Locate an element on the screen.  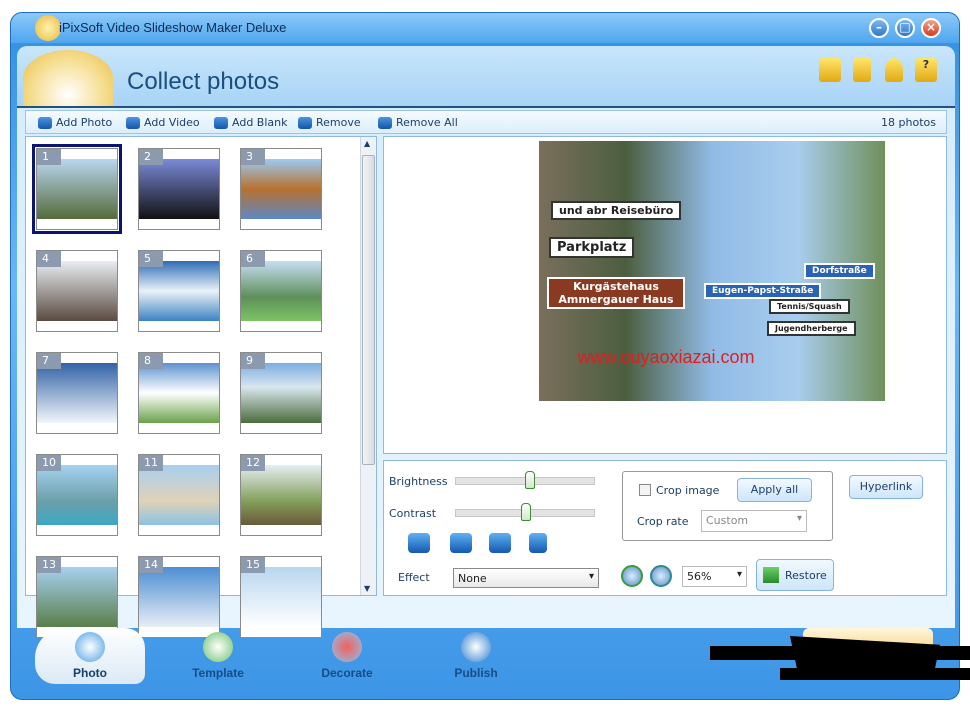
help-icon: ? is located at coordinates (926, 70).